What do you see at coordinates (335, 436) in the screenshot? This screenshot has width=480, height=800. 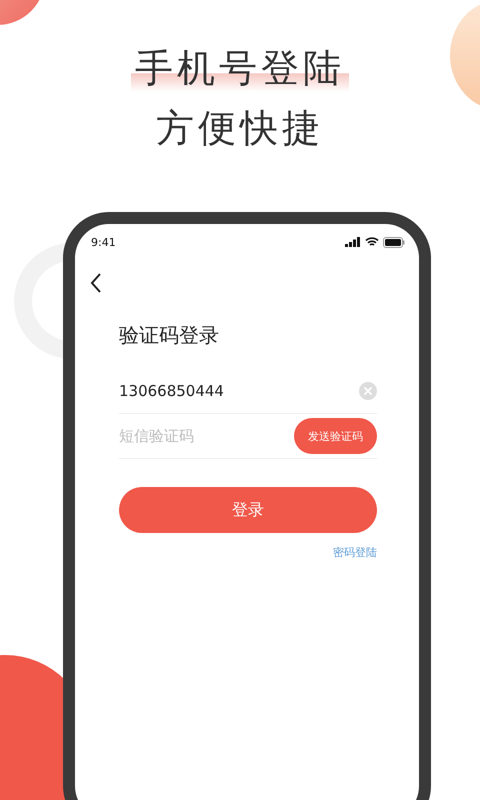 I see `send-code-button: 发送验证码` at bounding box center [335, 436].